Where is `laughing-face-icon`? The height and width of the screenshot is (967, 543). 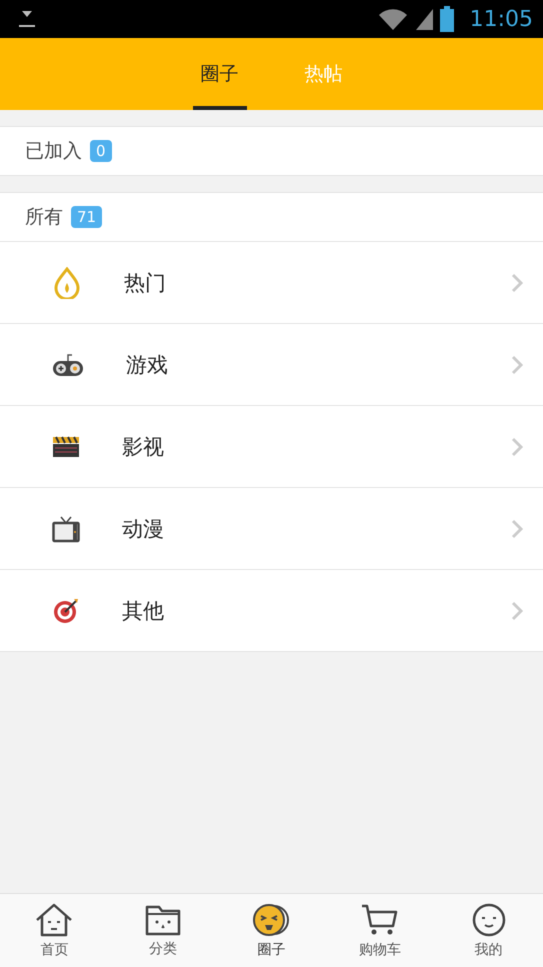
laughing-face-icon is located at coordinates (271, 919).